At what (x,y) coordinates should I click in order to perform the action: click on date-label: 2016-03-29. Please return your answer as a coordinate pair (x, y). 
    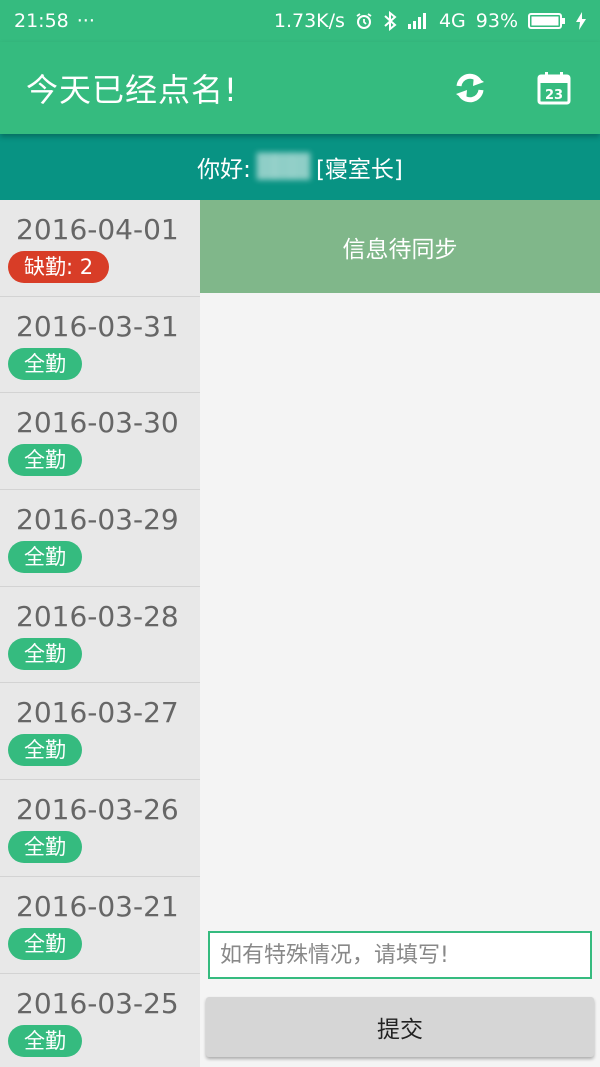
    Looking at the image, I should click on (97, 520).